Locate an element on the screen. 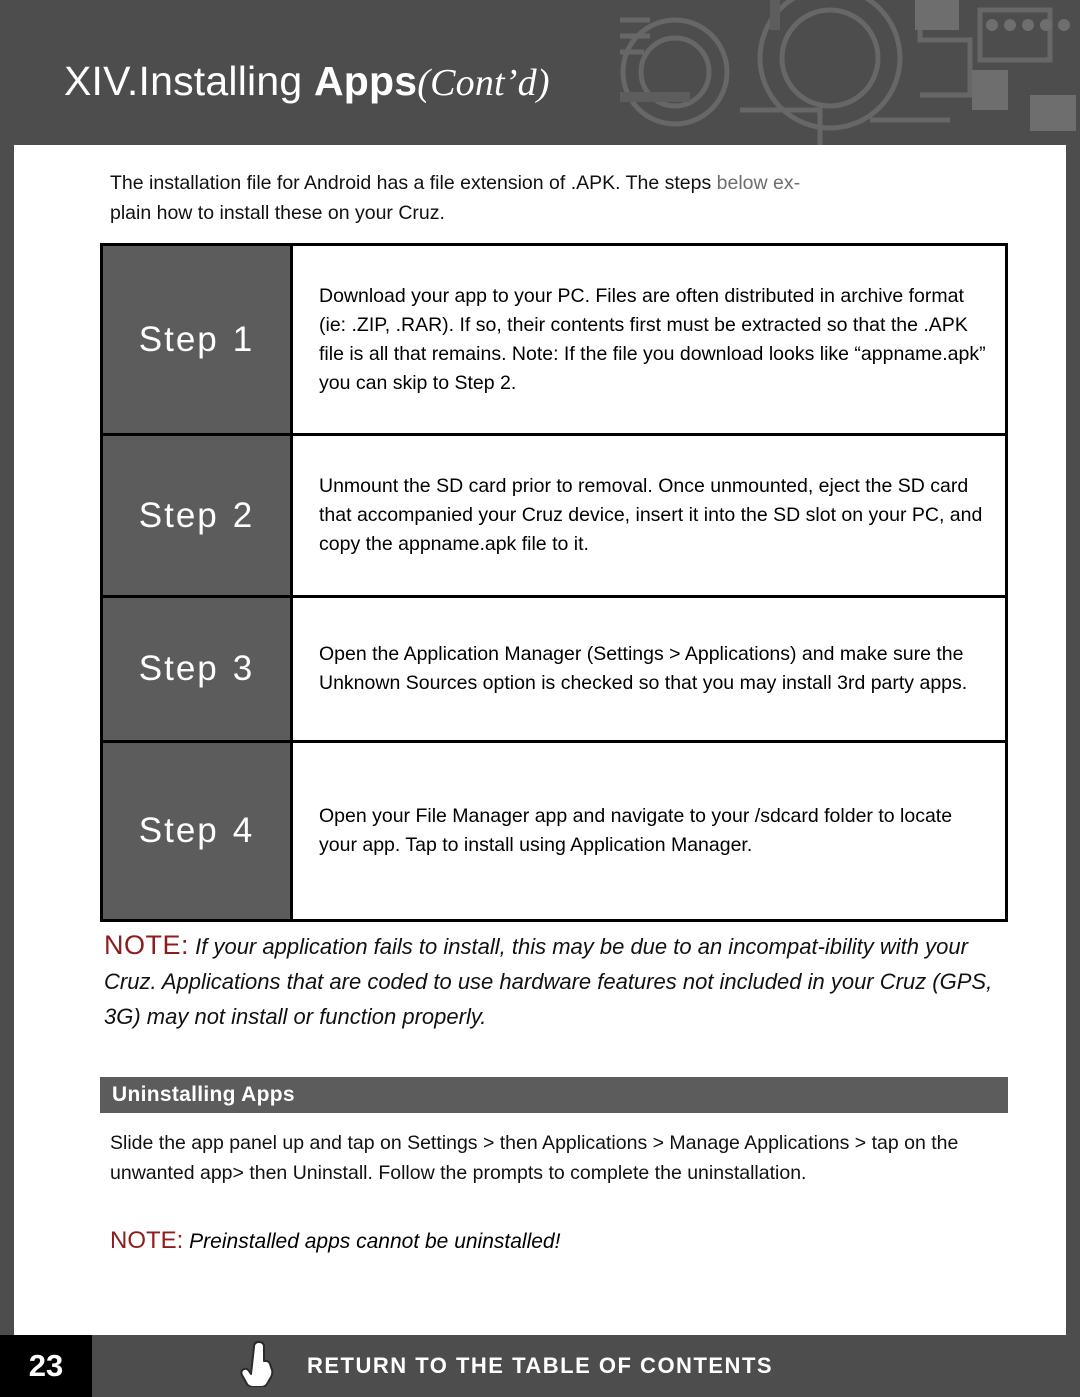  page-number: 23 is located at coordinates (46, 1366).